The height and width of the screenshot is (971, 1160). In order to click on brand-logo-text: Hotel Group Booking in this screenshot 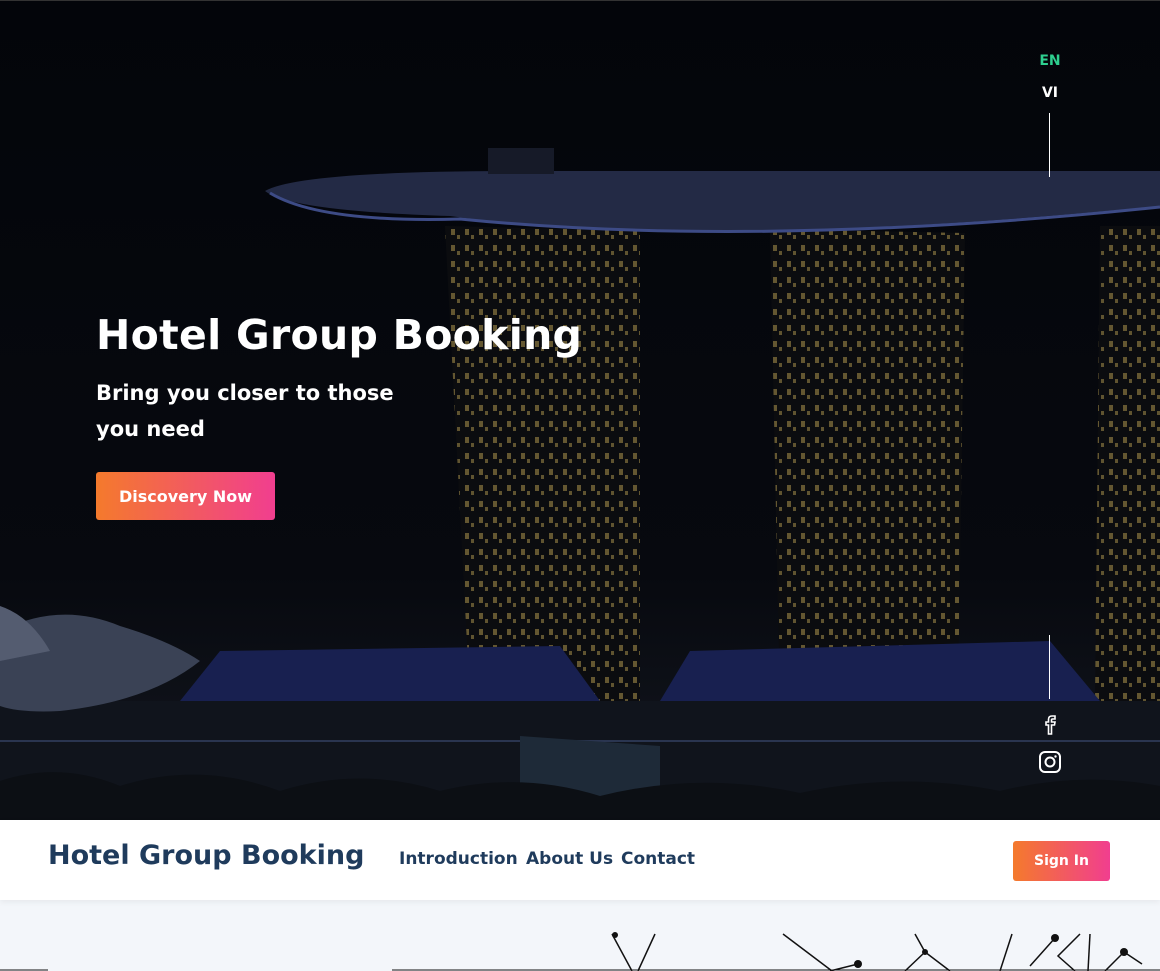, I will do `click(206, 855)`.